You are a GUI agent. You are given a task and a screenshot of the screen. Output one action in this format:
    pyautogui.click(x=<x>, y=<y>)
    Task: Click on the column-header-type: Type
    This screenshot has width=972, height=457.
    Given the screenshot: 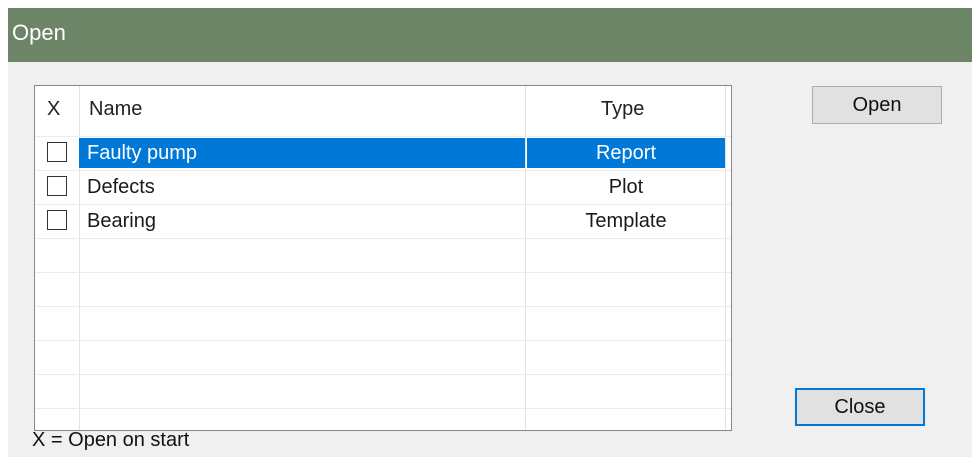 What is the action you would take?
    pyautogui.click(x=622, y=109)
    